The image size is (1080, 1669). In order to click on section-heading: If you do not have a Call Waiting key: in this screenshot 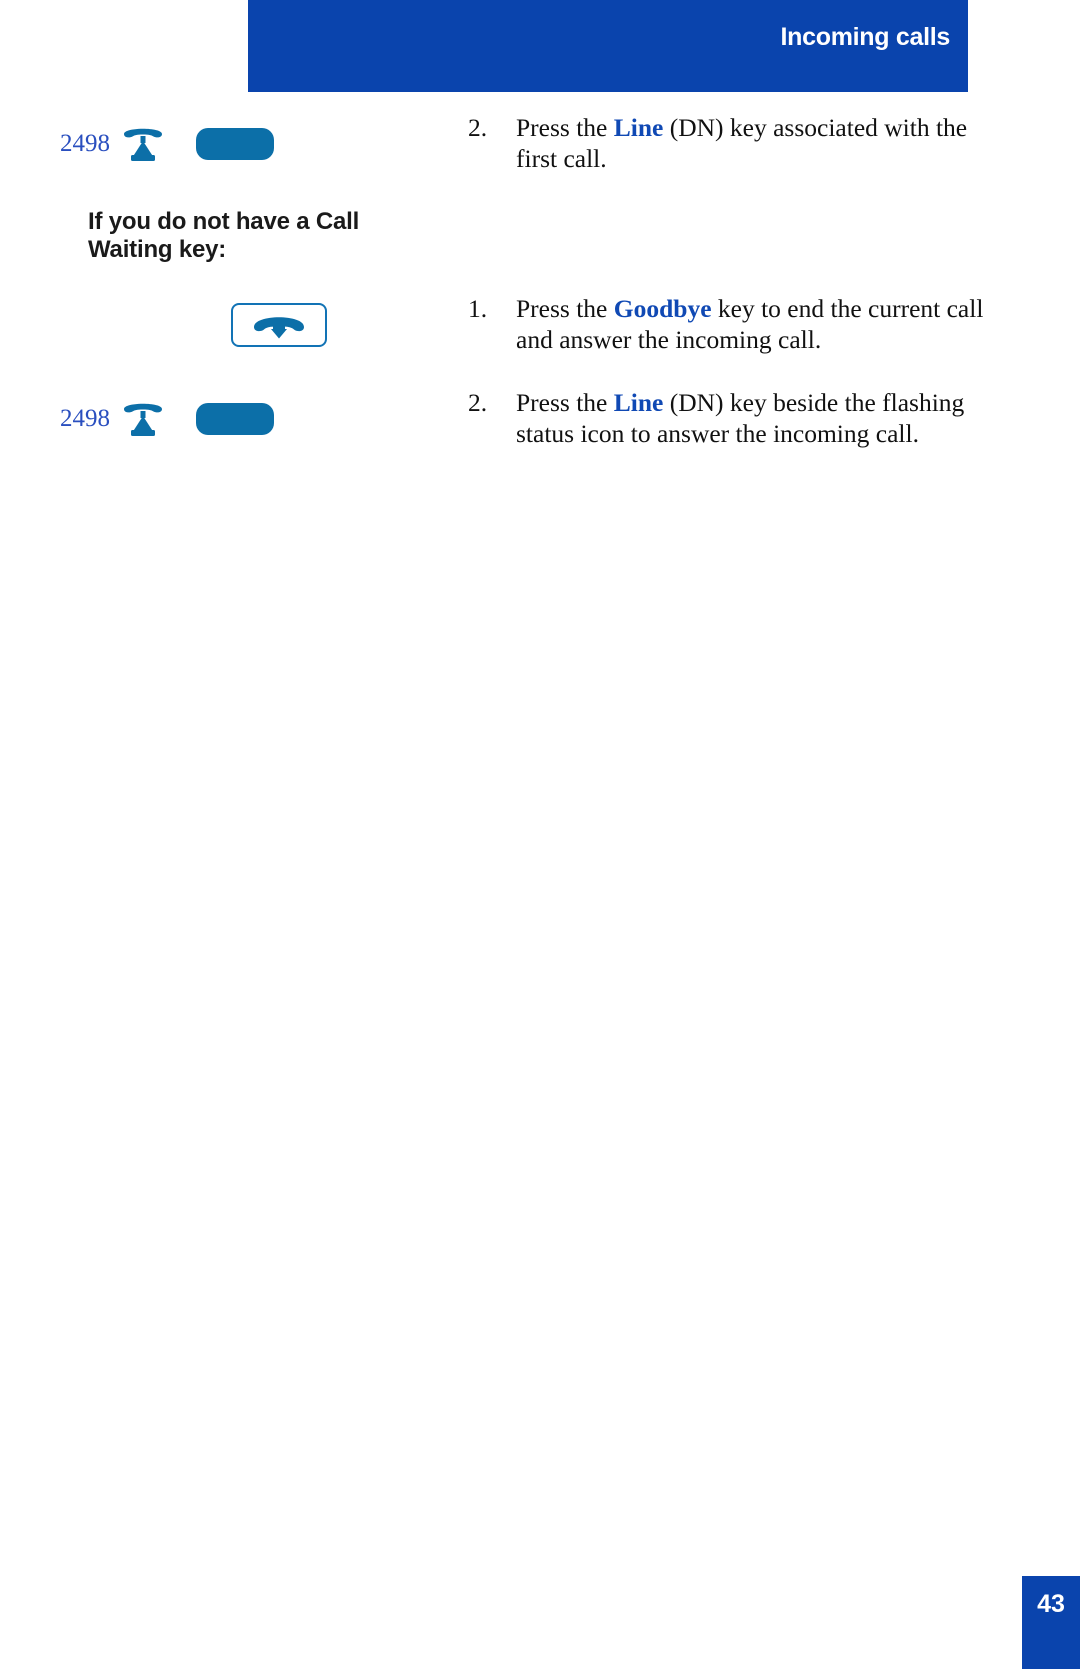, I will do `click(224, 236)`.